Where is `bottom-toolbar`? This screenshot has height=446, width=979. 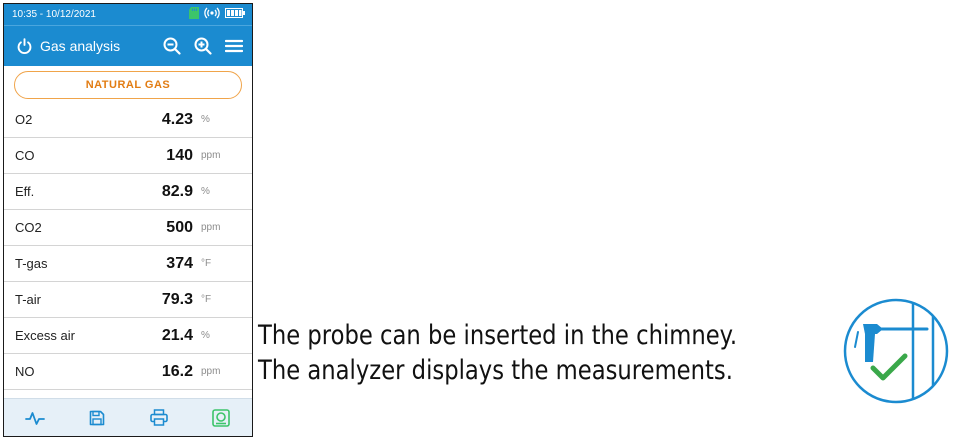 bottom-toolbar is located at coordinates (128, 417).